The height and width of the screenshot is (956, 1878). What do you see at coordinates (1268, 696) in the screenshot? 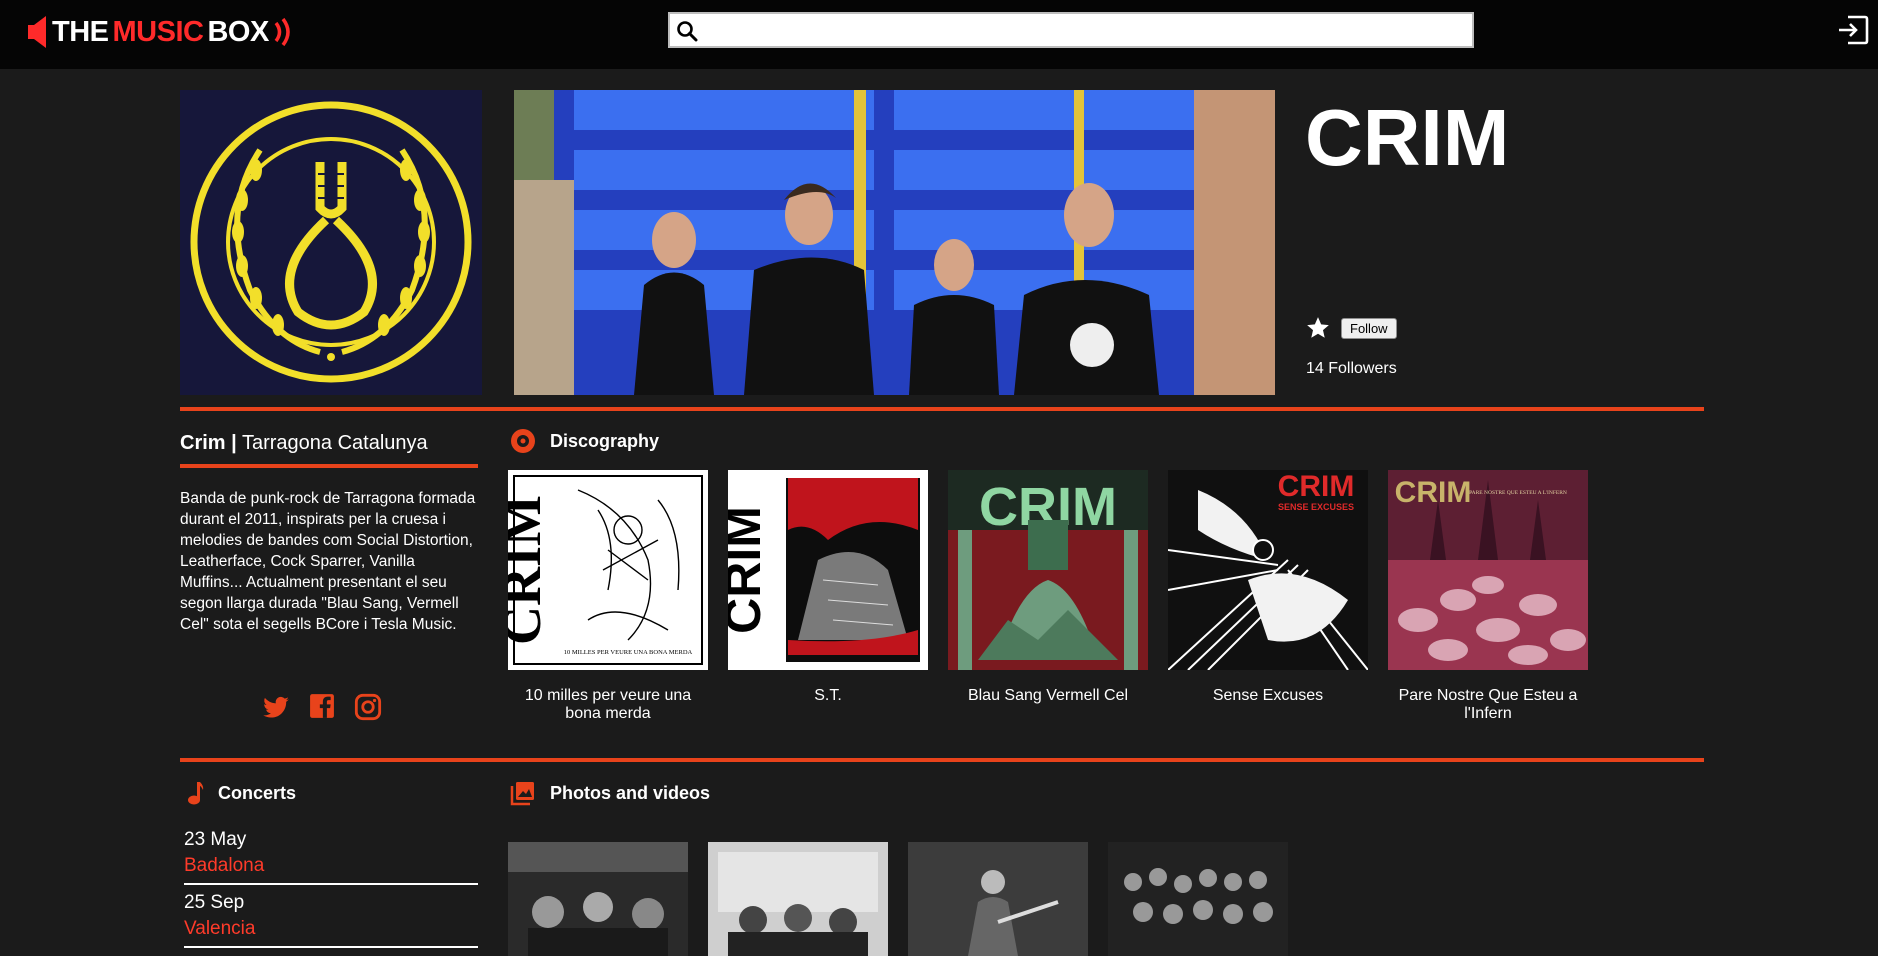
I see `album-title: Sense Excuses` at bounding box center [1268, 696].